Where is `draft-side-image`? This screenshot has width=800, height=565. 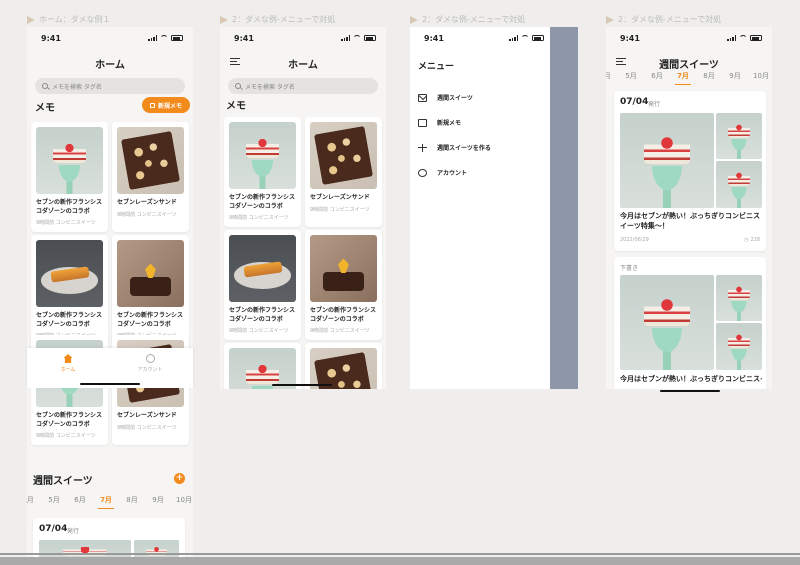 draft-side-image is located at coordinates (739, 346).